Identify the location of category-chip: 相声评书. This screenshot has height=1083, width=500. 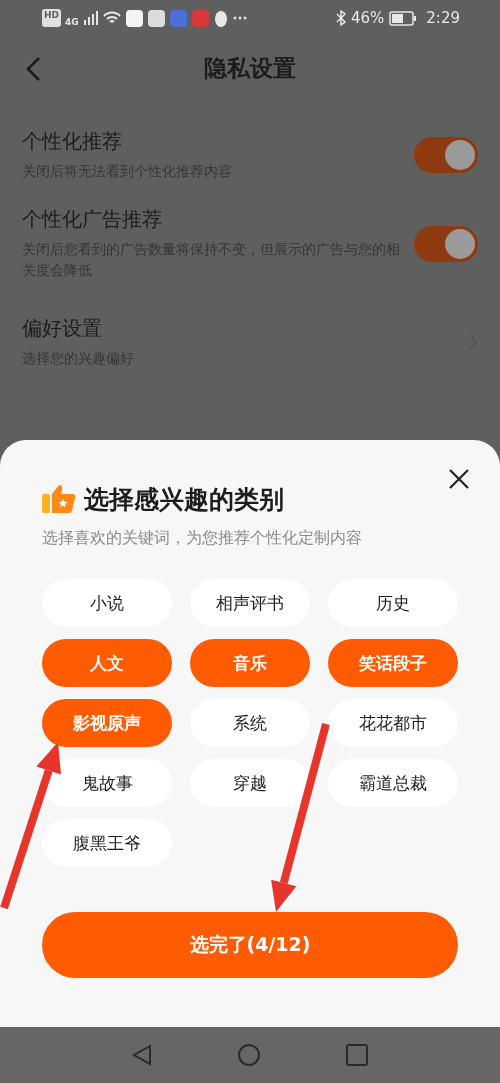
(250, 603).